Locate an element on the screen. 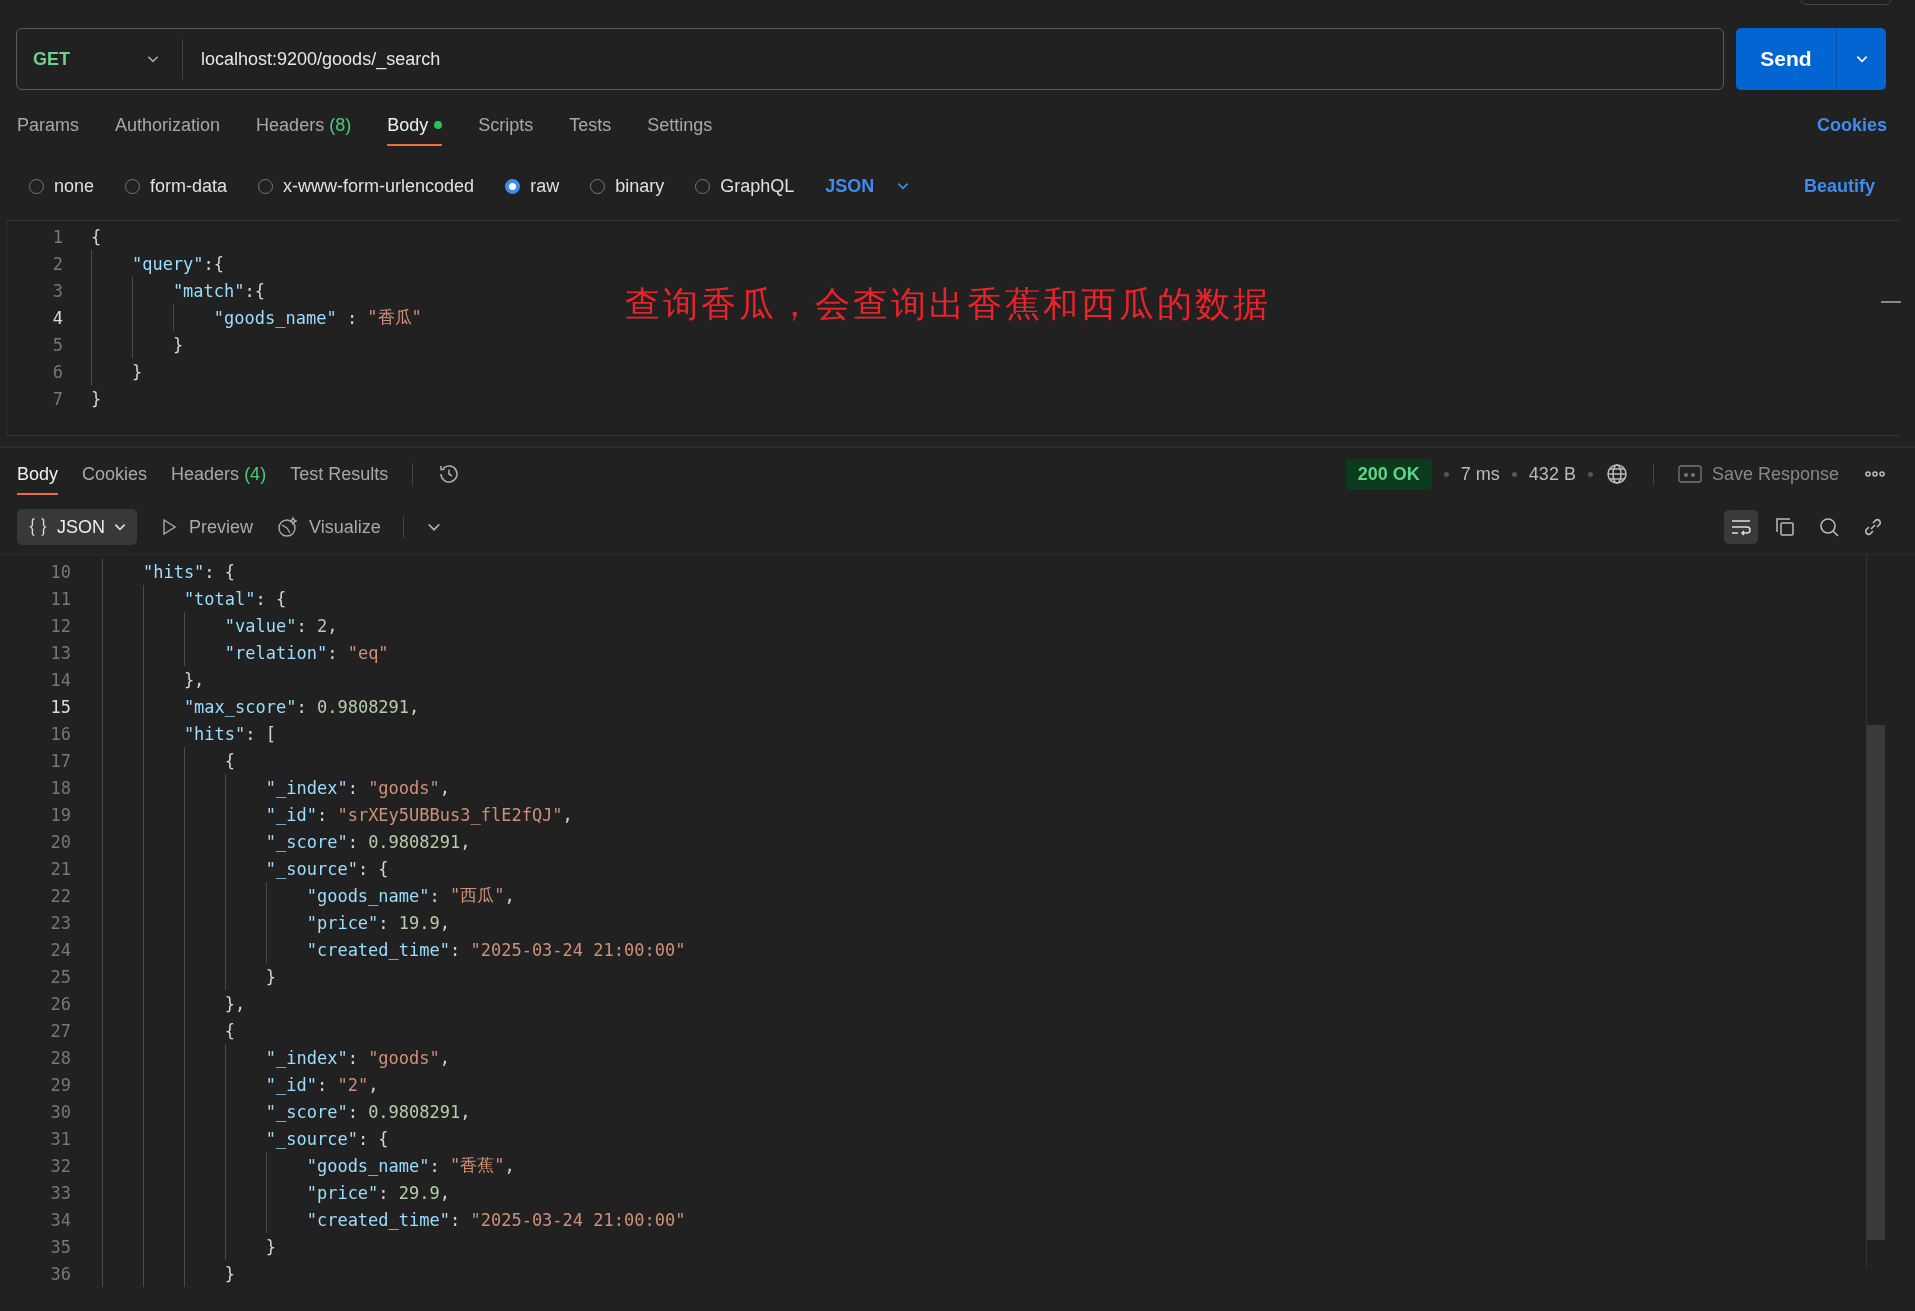 This screenshot has width=1915, height=1311. line-number: 29 is located at coordinates (60, 1084).